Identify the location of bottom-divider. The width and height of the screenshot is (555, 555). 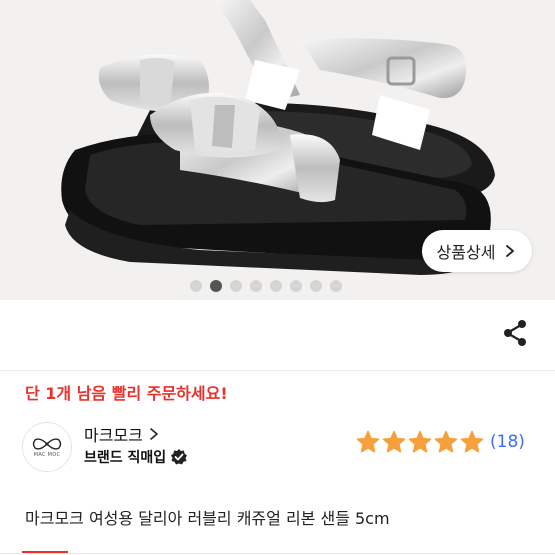
(277, 553).